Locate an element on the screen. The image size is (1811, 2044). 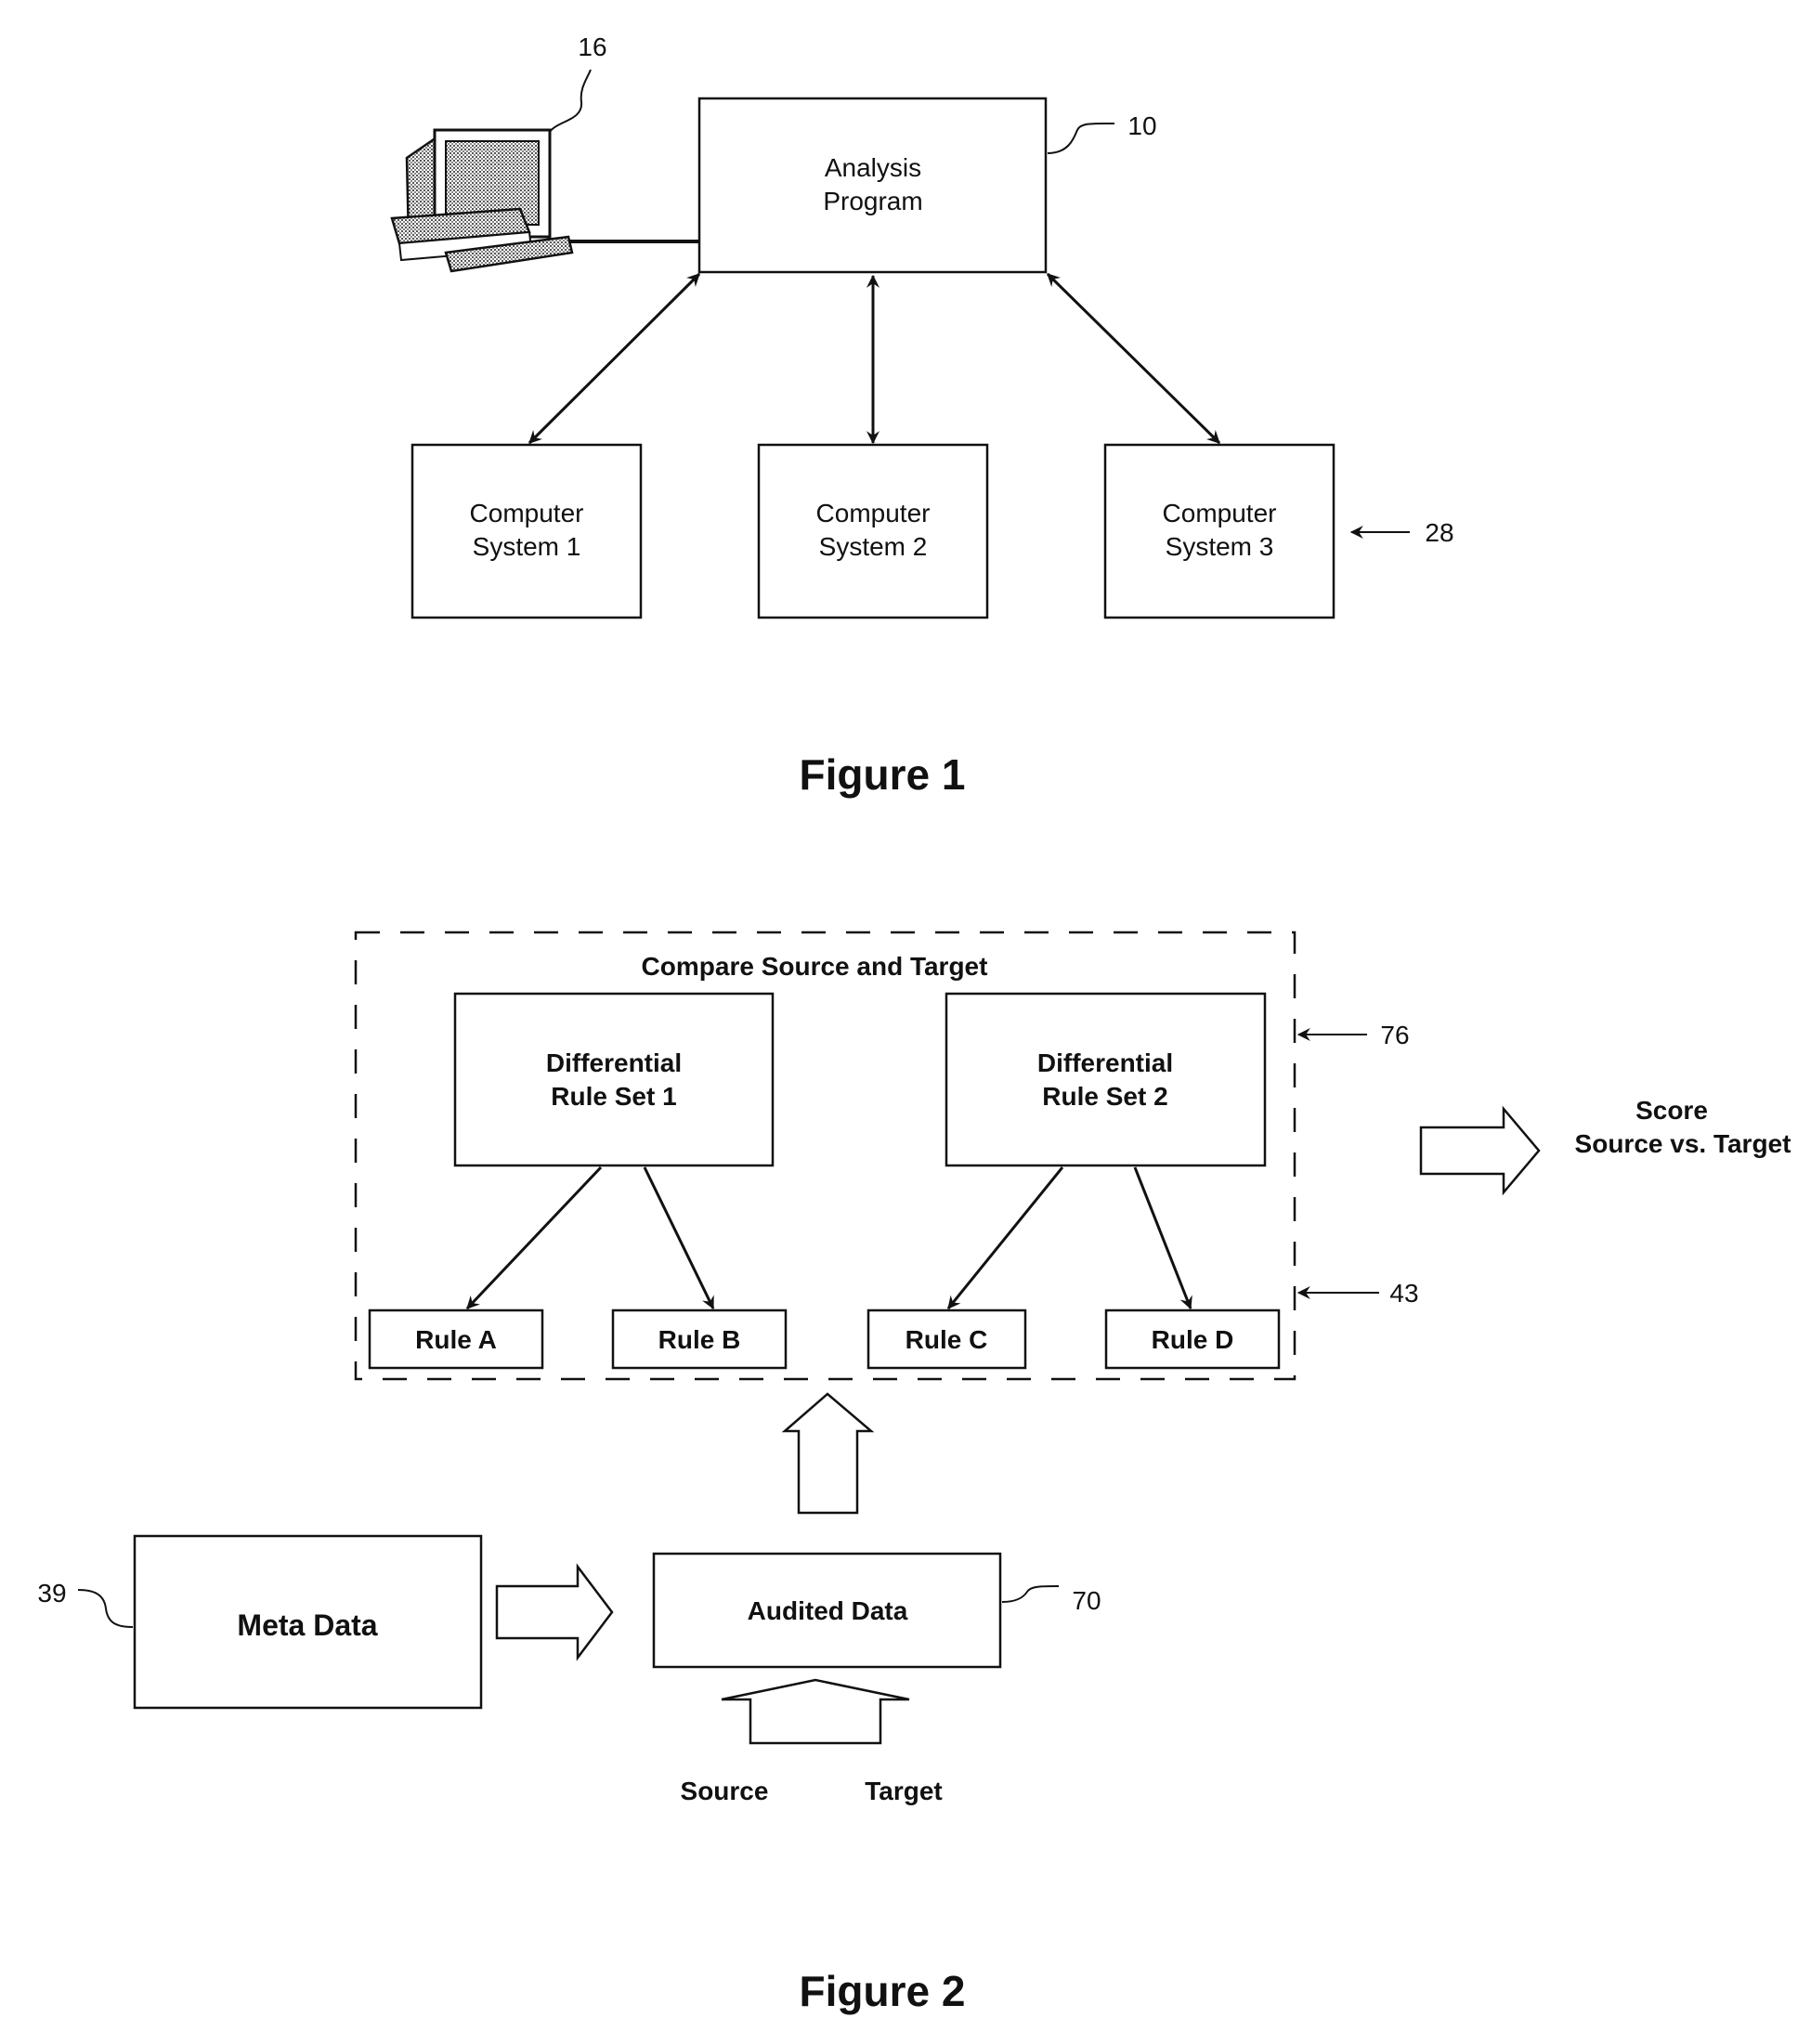
rule-c-box: Rule C is located at coordinates (947, 1339).